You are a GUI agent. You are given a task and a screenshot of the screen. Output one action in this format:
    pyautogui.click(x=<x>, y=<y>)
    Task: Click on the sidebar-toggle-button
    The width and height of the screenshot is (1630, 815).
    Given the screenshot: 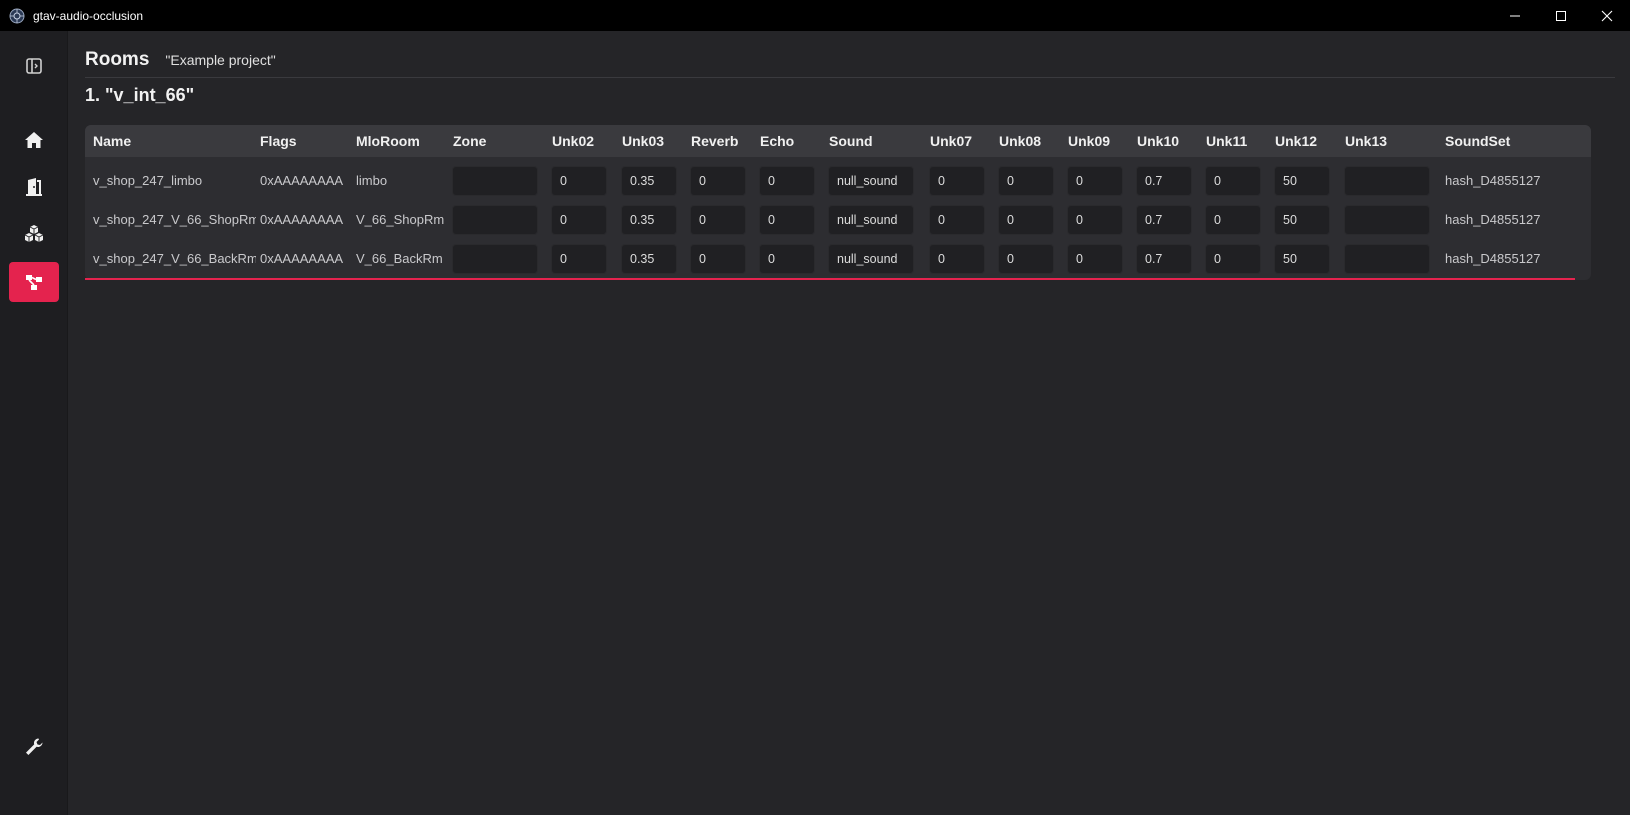 What is the action you would take?
    pyautogui.click(x=34, y=66)
    